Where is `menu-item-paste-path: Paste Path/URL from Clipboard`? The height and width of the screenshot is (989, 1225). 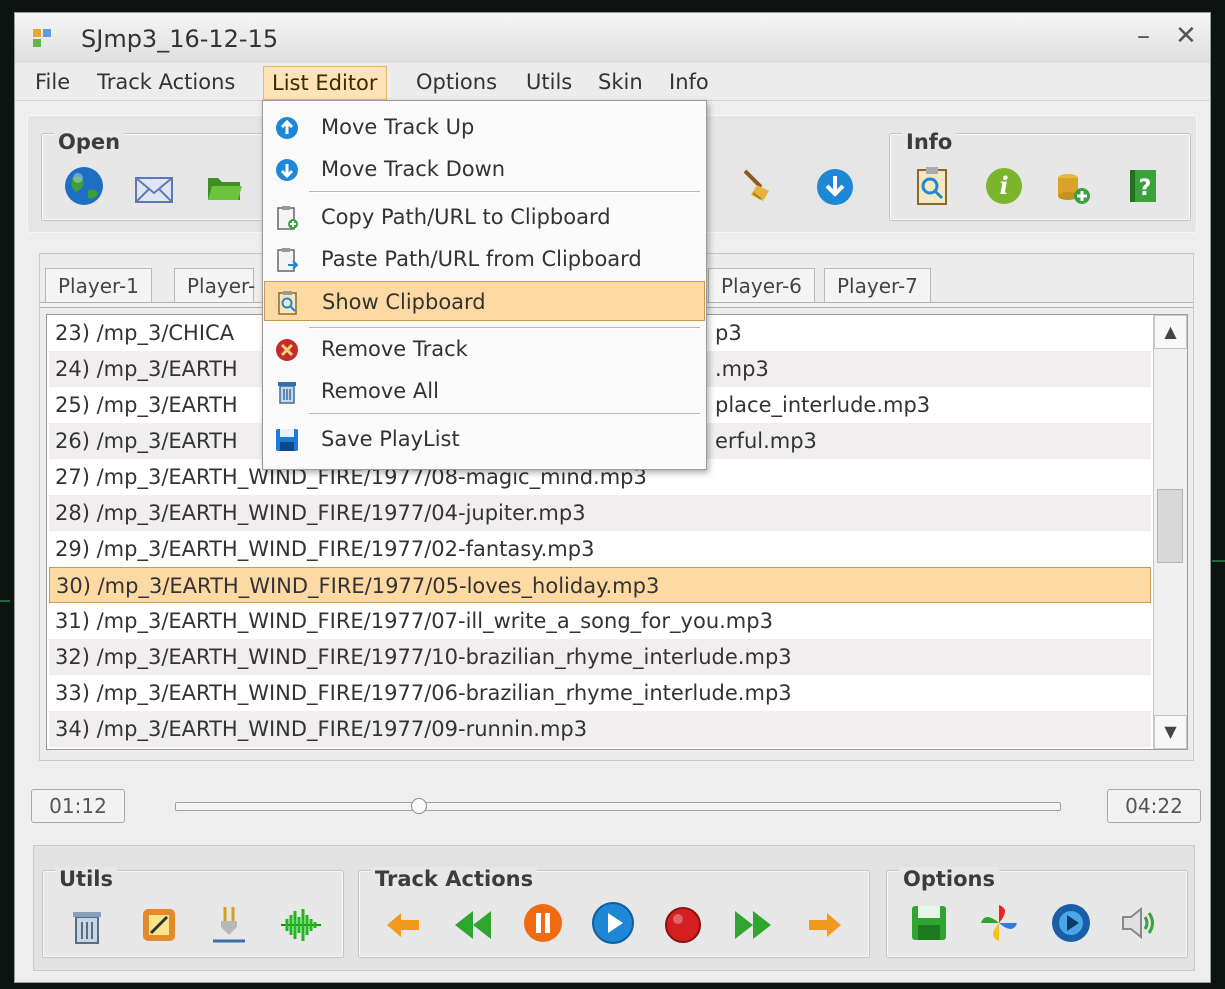 menu-item-paste-path: Paste Path/URL from Clipboard is located at coordinates (484, 259).